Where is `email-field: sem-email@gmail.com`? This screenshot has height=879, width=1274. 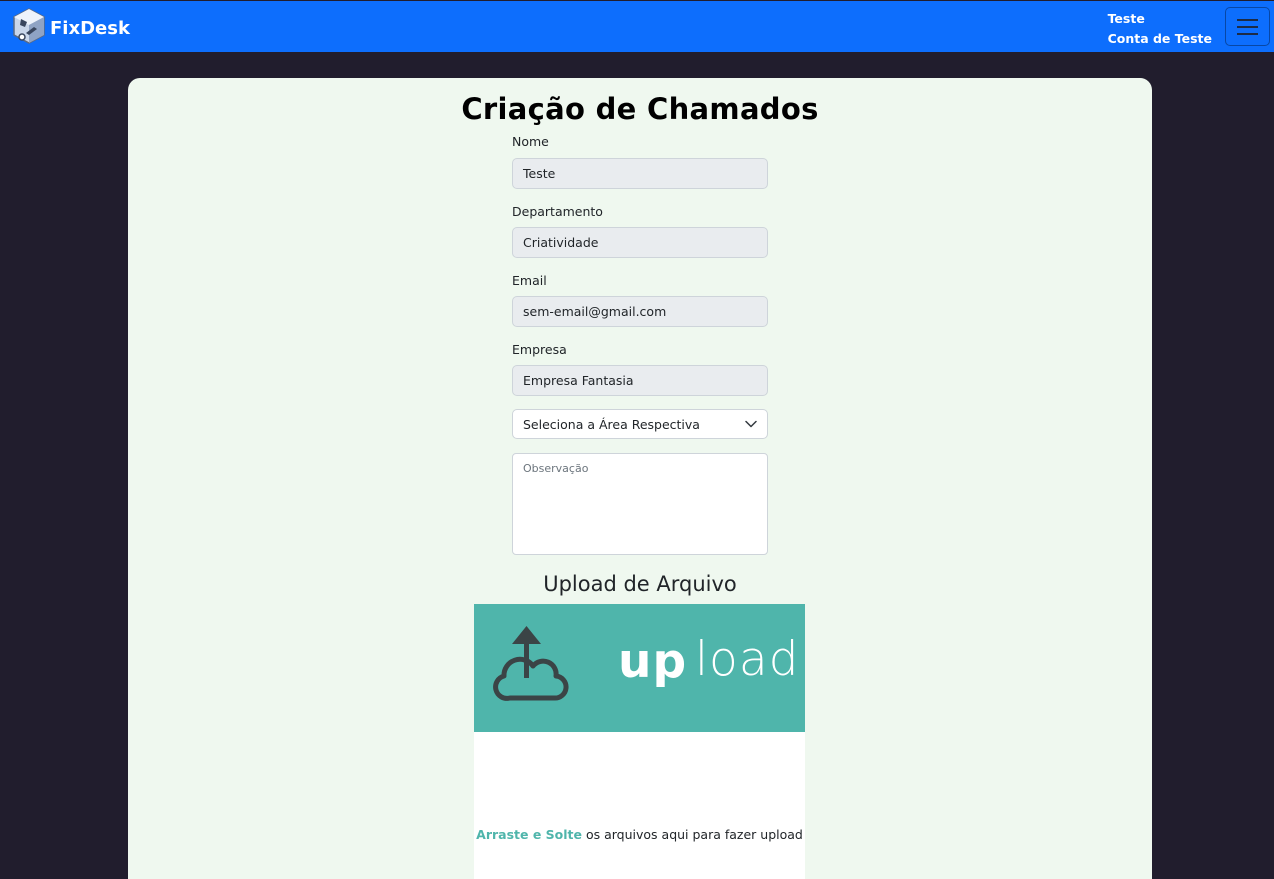
email-field: sem-email@gmail.com is located at coordinates (640, 311).